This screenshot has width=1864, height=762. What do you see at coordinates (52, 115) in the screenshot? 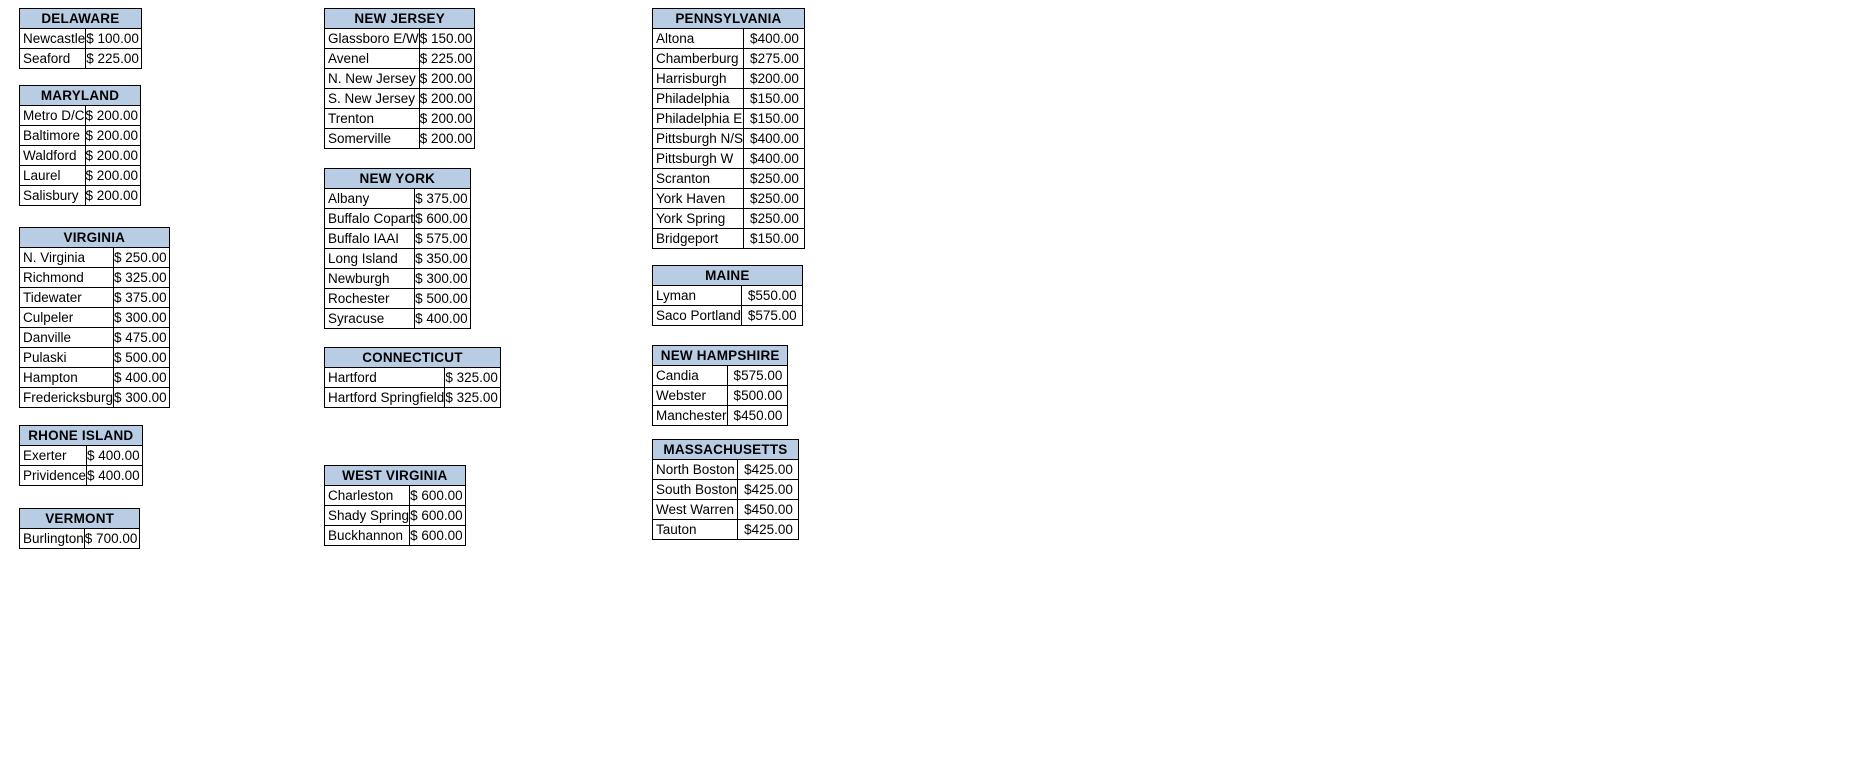
I see `city-name-cell: Metro D/C` at bounding box center [52, 115].